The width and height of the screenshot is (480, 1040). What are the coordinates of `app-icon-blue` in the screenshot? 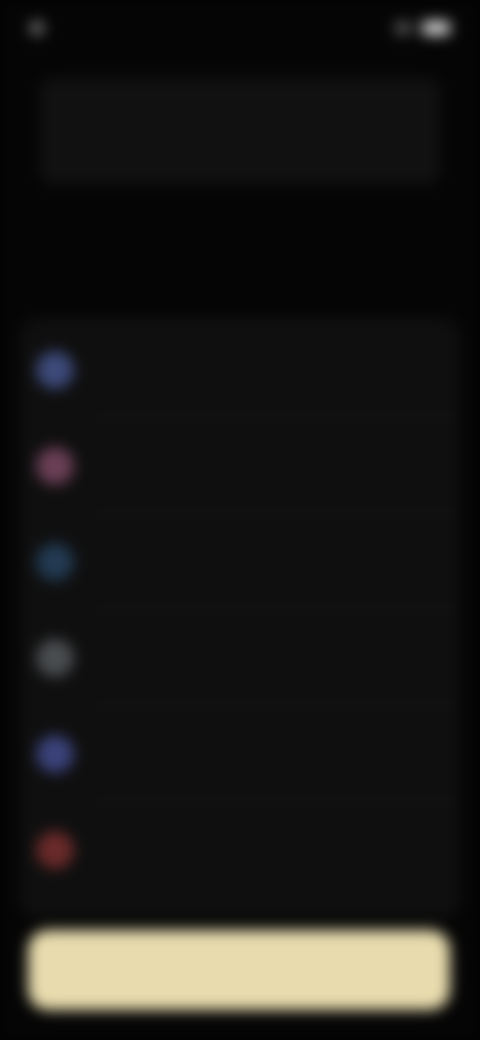 It's located at (55, 370).